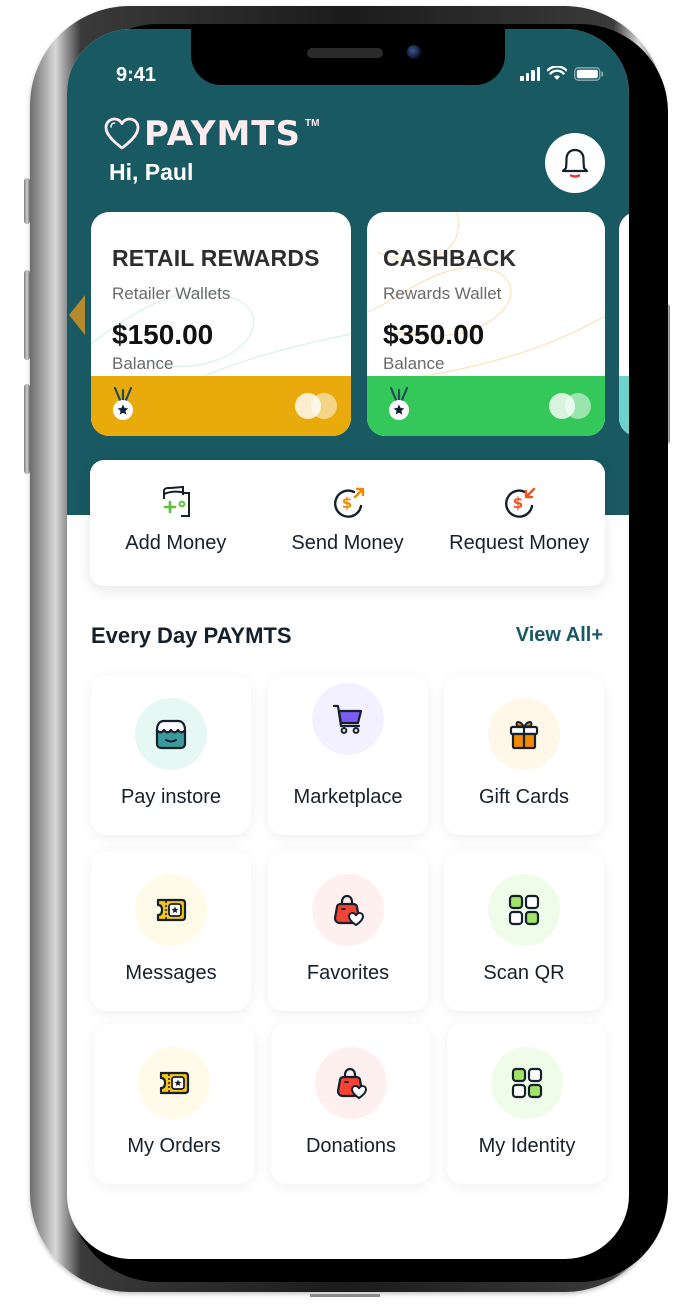 The image size is (677, 1310). I want to click on gift-icon, so click(524, 735).